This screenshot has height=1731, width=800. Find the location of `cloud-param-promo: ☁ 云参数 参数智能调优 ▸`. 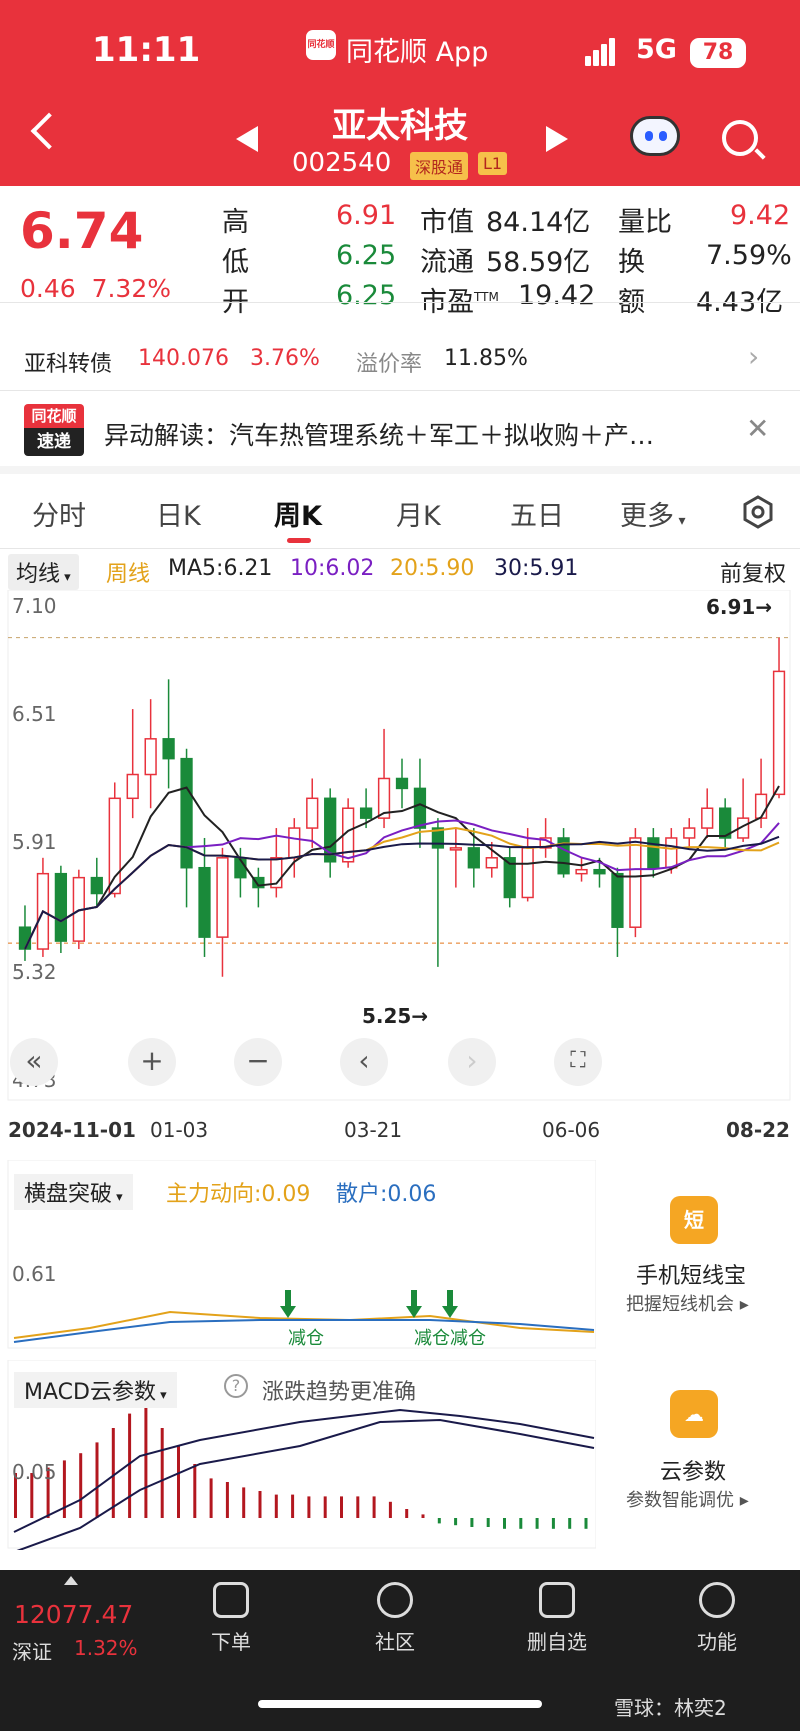

cloud-param-promo: ☁ 云参数 参数智能调优 ▸ is located at coordinates (698, 1455).